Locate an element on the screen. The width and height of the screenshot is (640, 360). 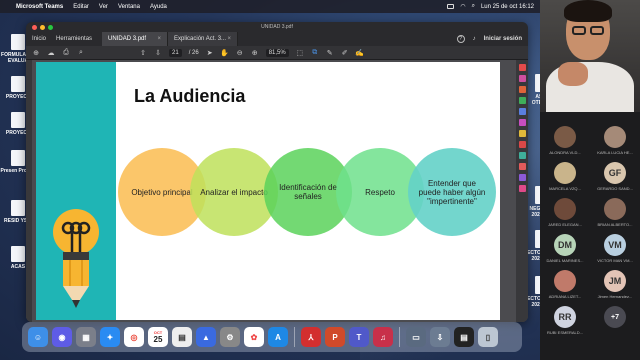
battery-icon is located at coordinates (451, 6).